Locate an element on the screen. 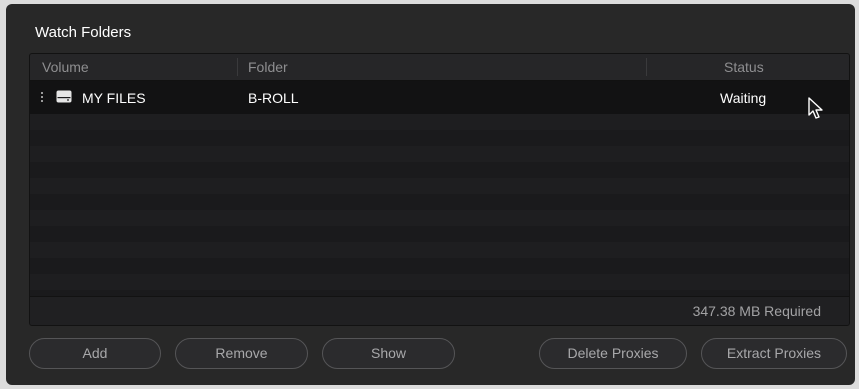  space-required-label: 347.38 MB Required is located at coordinates (756, 311).